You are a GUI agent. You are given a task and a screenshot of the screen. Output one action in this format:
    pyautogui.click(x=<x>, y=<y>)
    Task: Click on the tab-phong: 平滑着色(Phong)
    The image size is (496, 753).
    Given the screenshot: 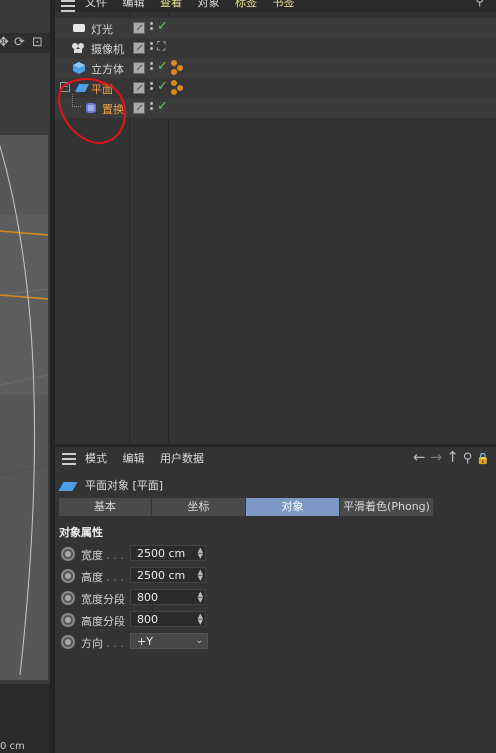 What is the action you would take?
    pyautogui.click(x=387, y=507)
    